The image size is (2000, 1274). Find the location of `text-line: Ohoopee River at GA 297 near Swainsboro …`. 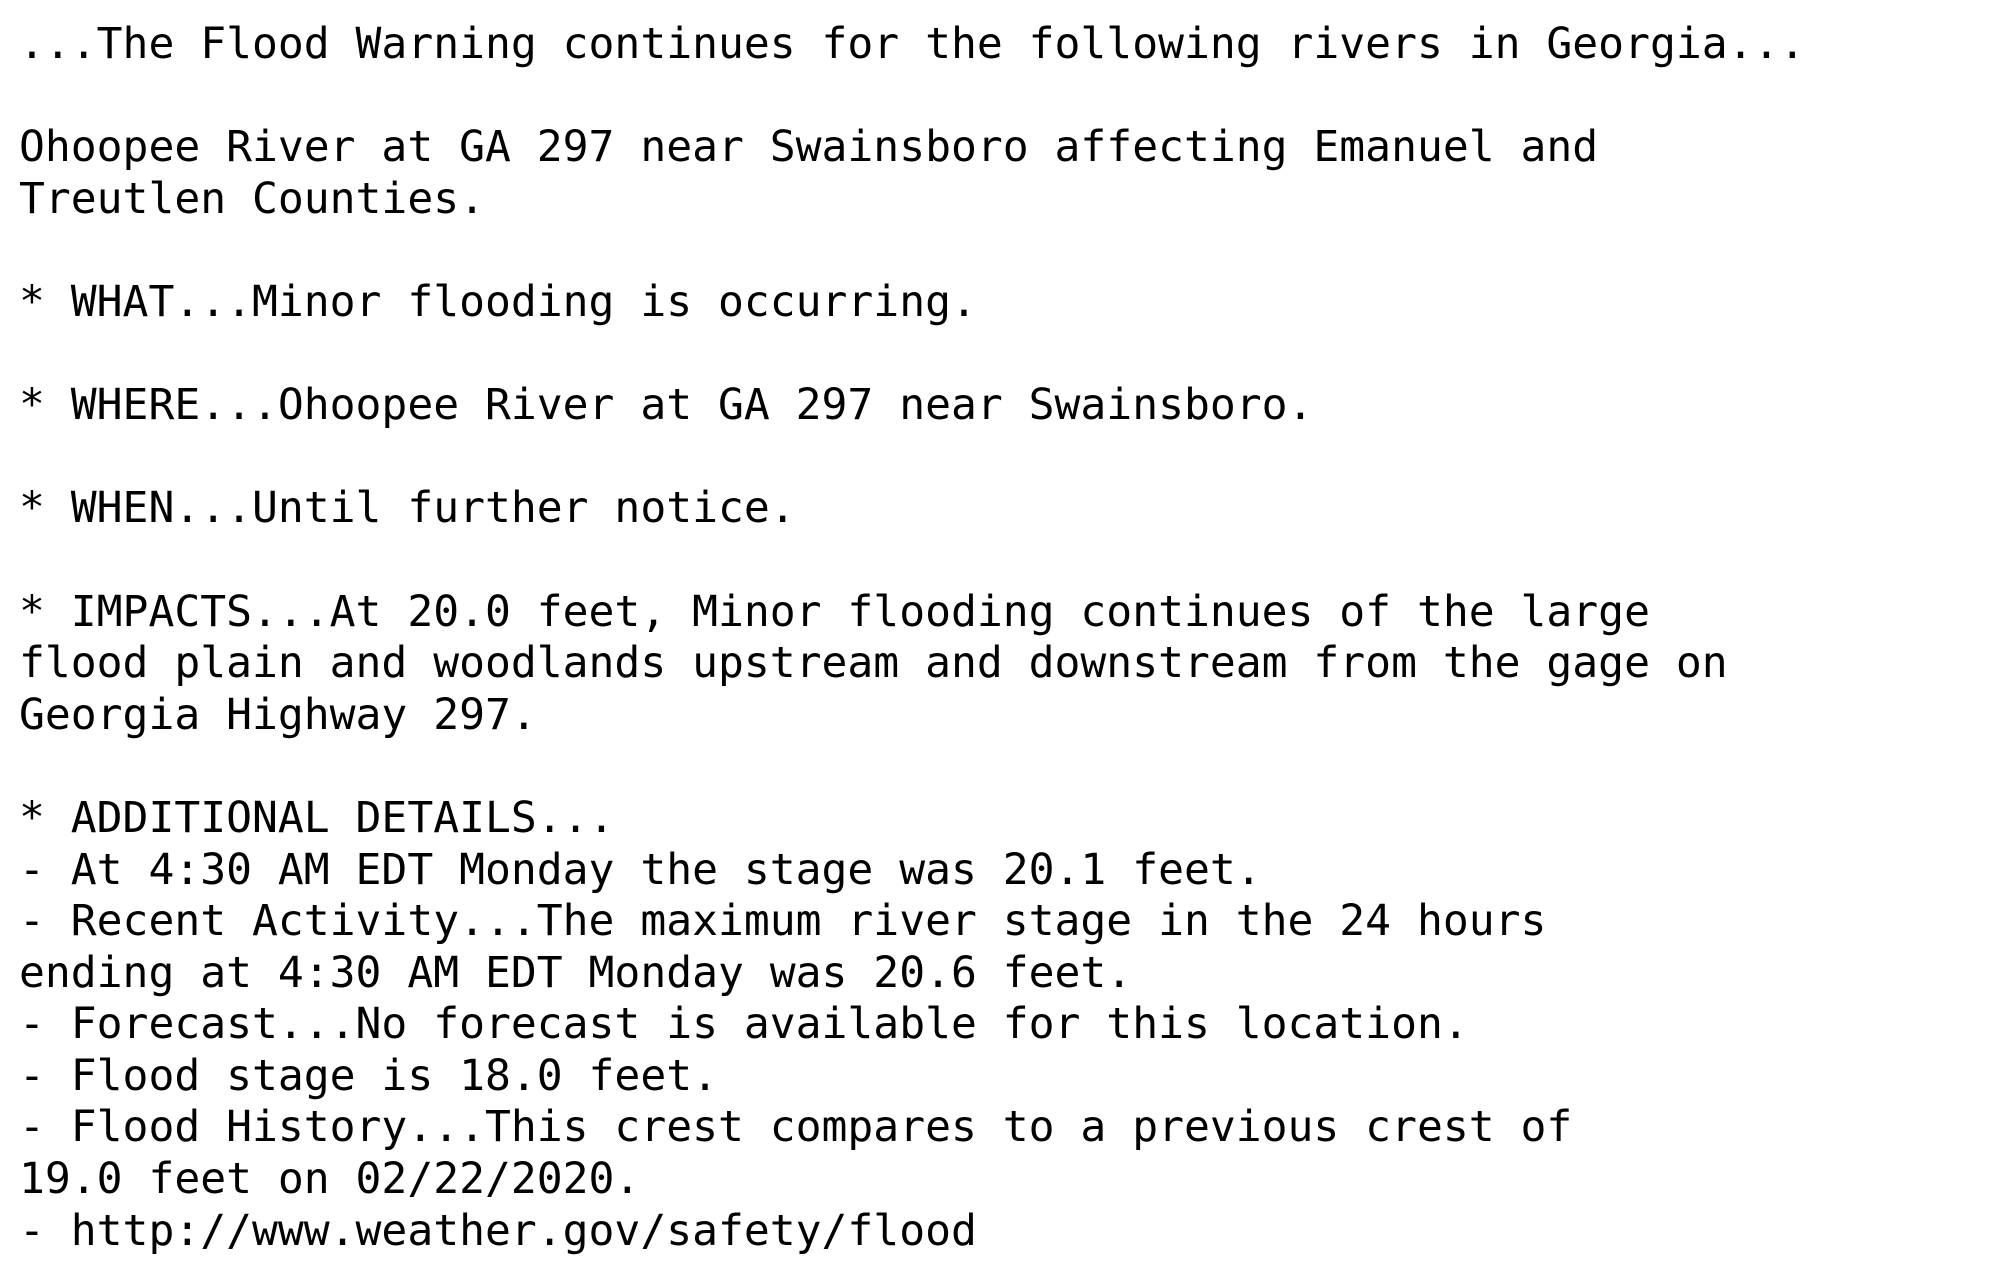

text-line: Ohoopee River at GA 297 near Swainsboro … is located at coordinates (809, 147).